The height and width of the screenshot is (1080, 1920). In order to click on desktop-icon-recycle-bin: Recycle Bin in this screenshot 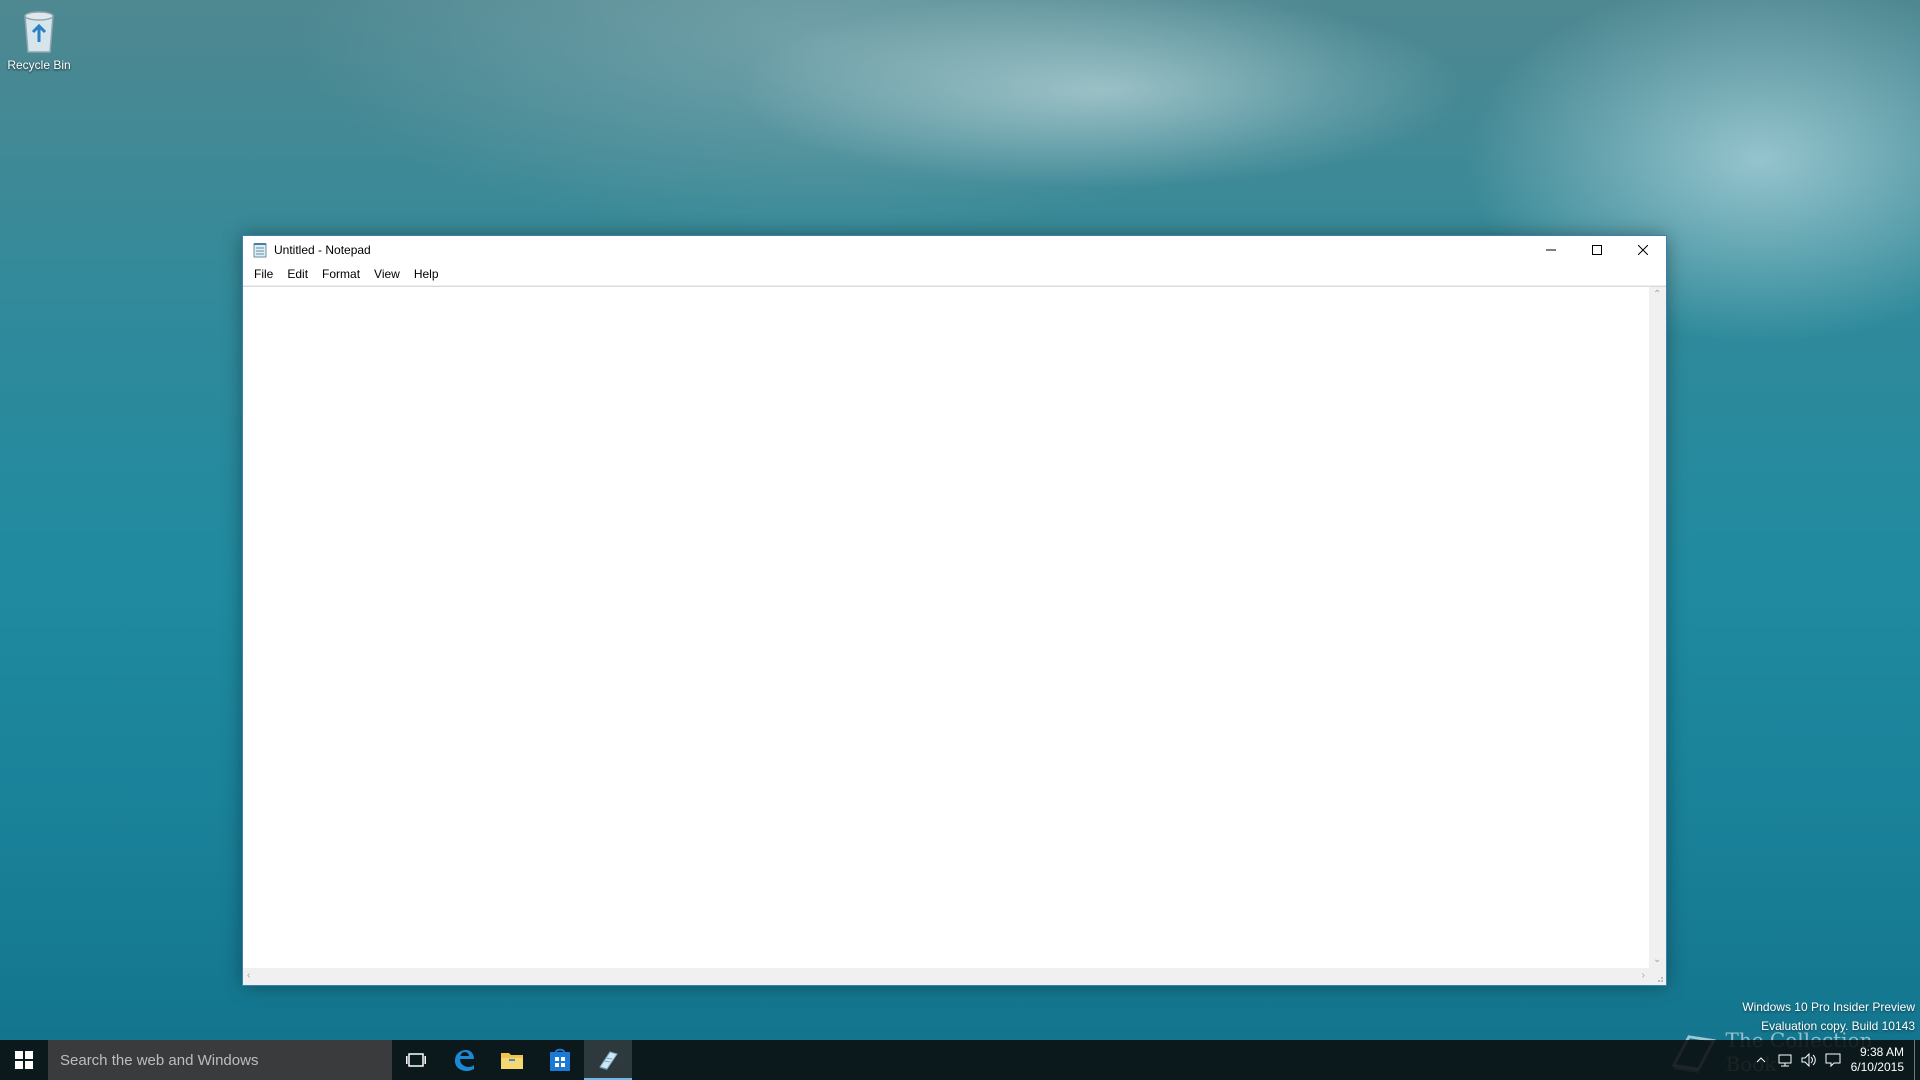, I will do `click(39, 39)`.